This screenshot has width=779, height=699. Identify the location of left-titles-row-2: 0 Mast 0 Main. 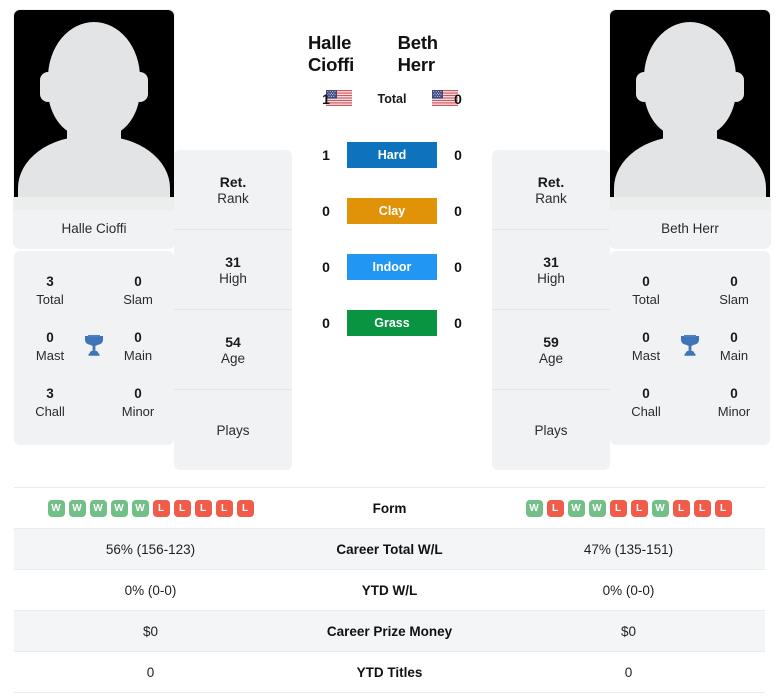
(94, 347).